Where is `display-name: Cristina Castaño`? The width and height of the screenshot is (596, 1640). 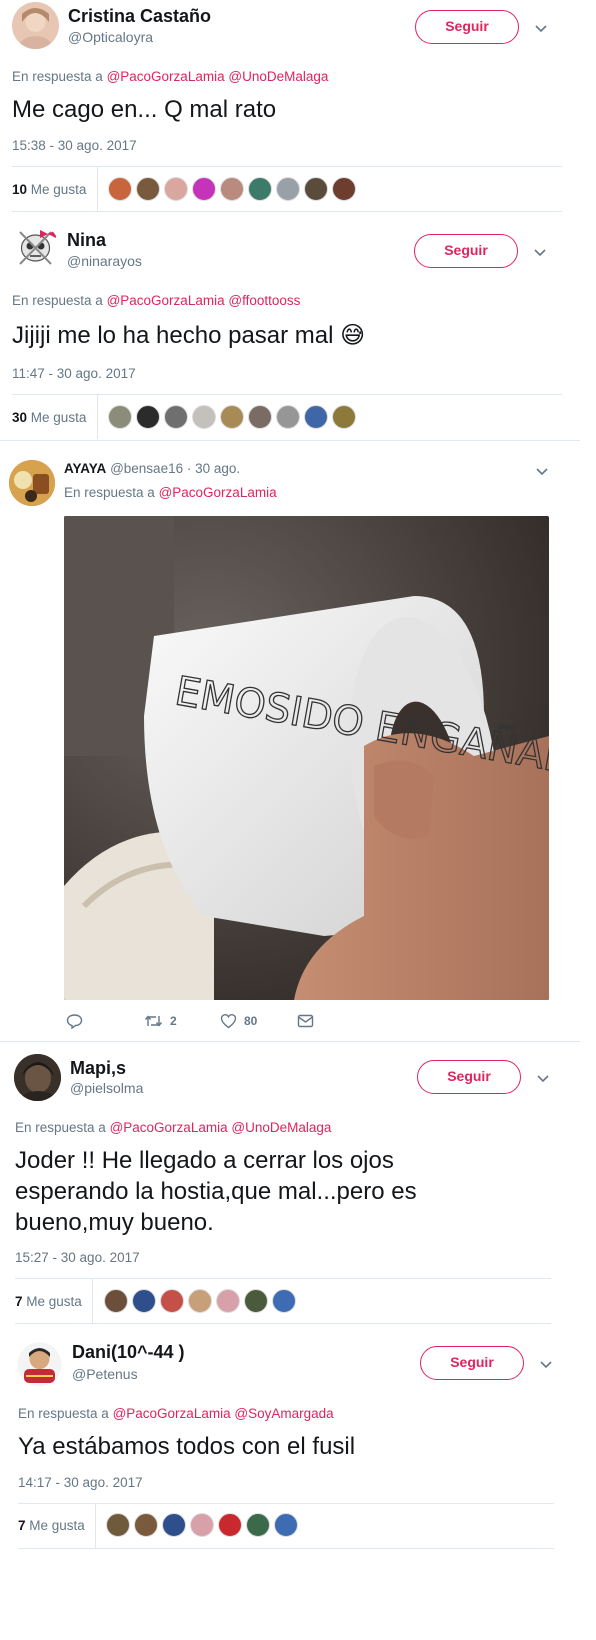 display-name: Cristina Castaño is located at coordinates (139, 16).